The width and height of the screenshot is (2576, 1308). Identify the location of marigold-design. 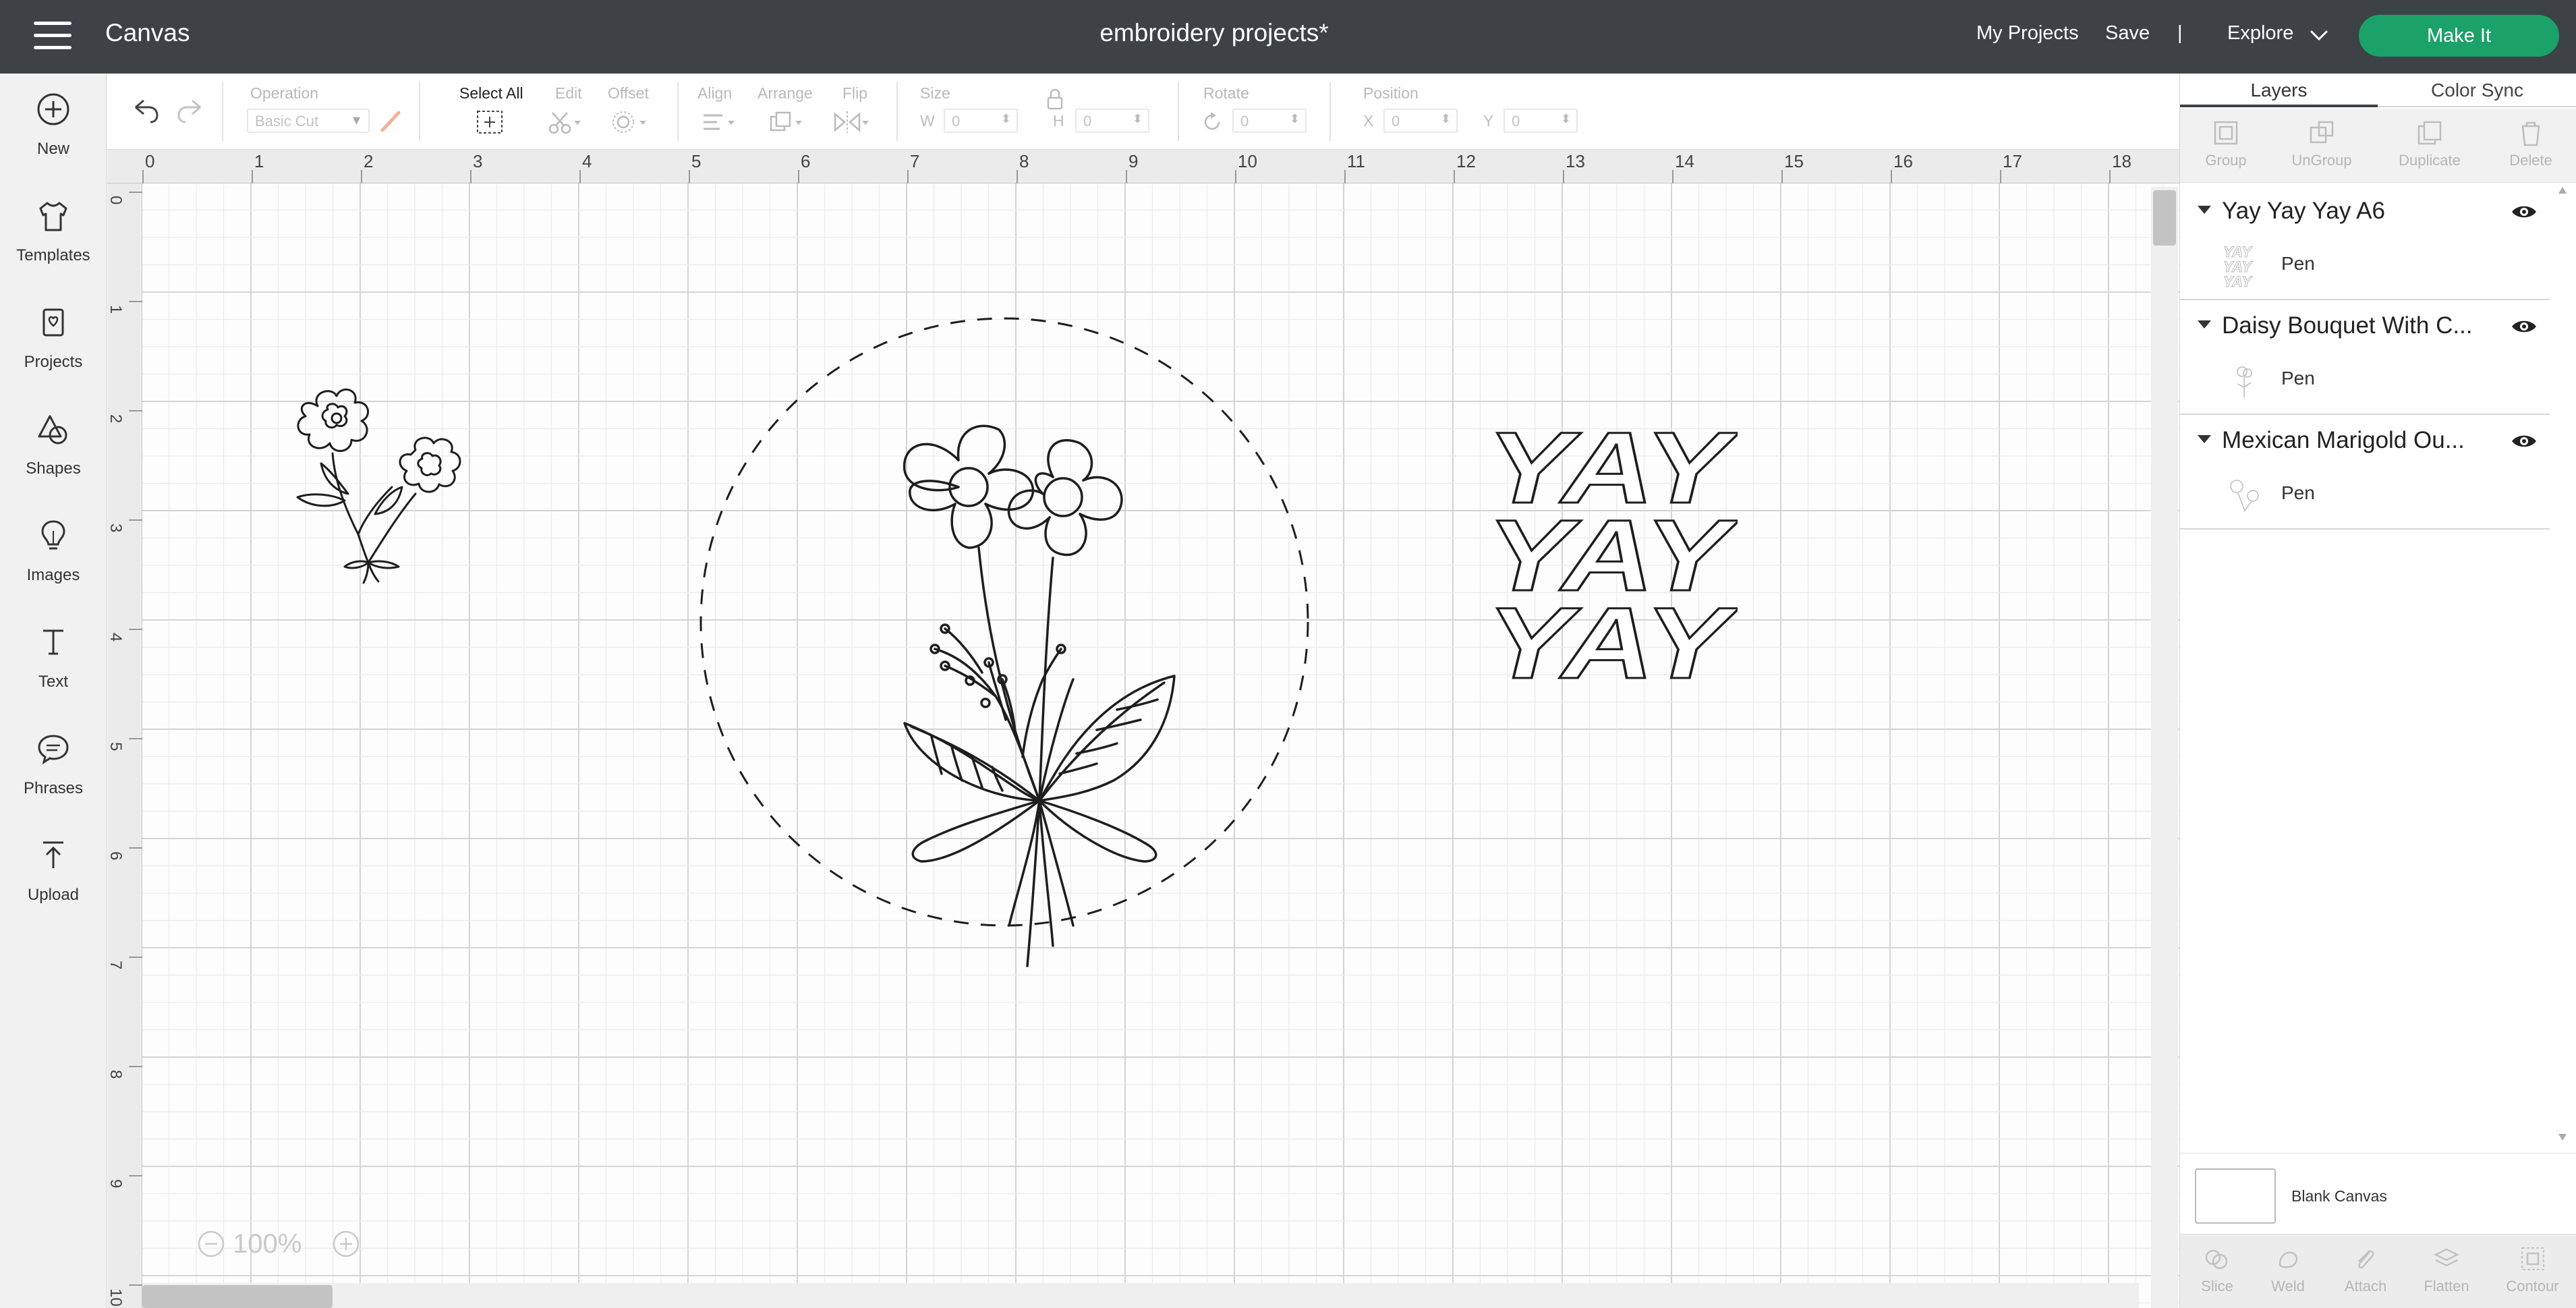
(365, 483).